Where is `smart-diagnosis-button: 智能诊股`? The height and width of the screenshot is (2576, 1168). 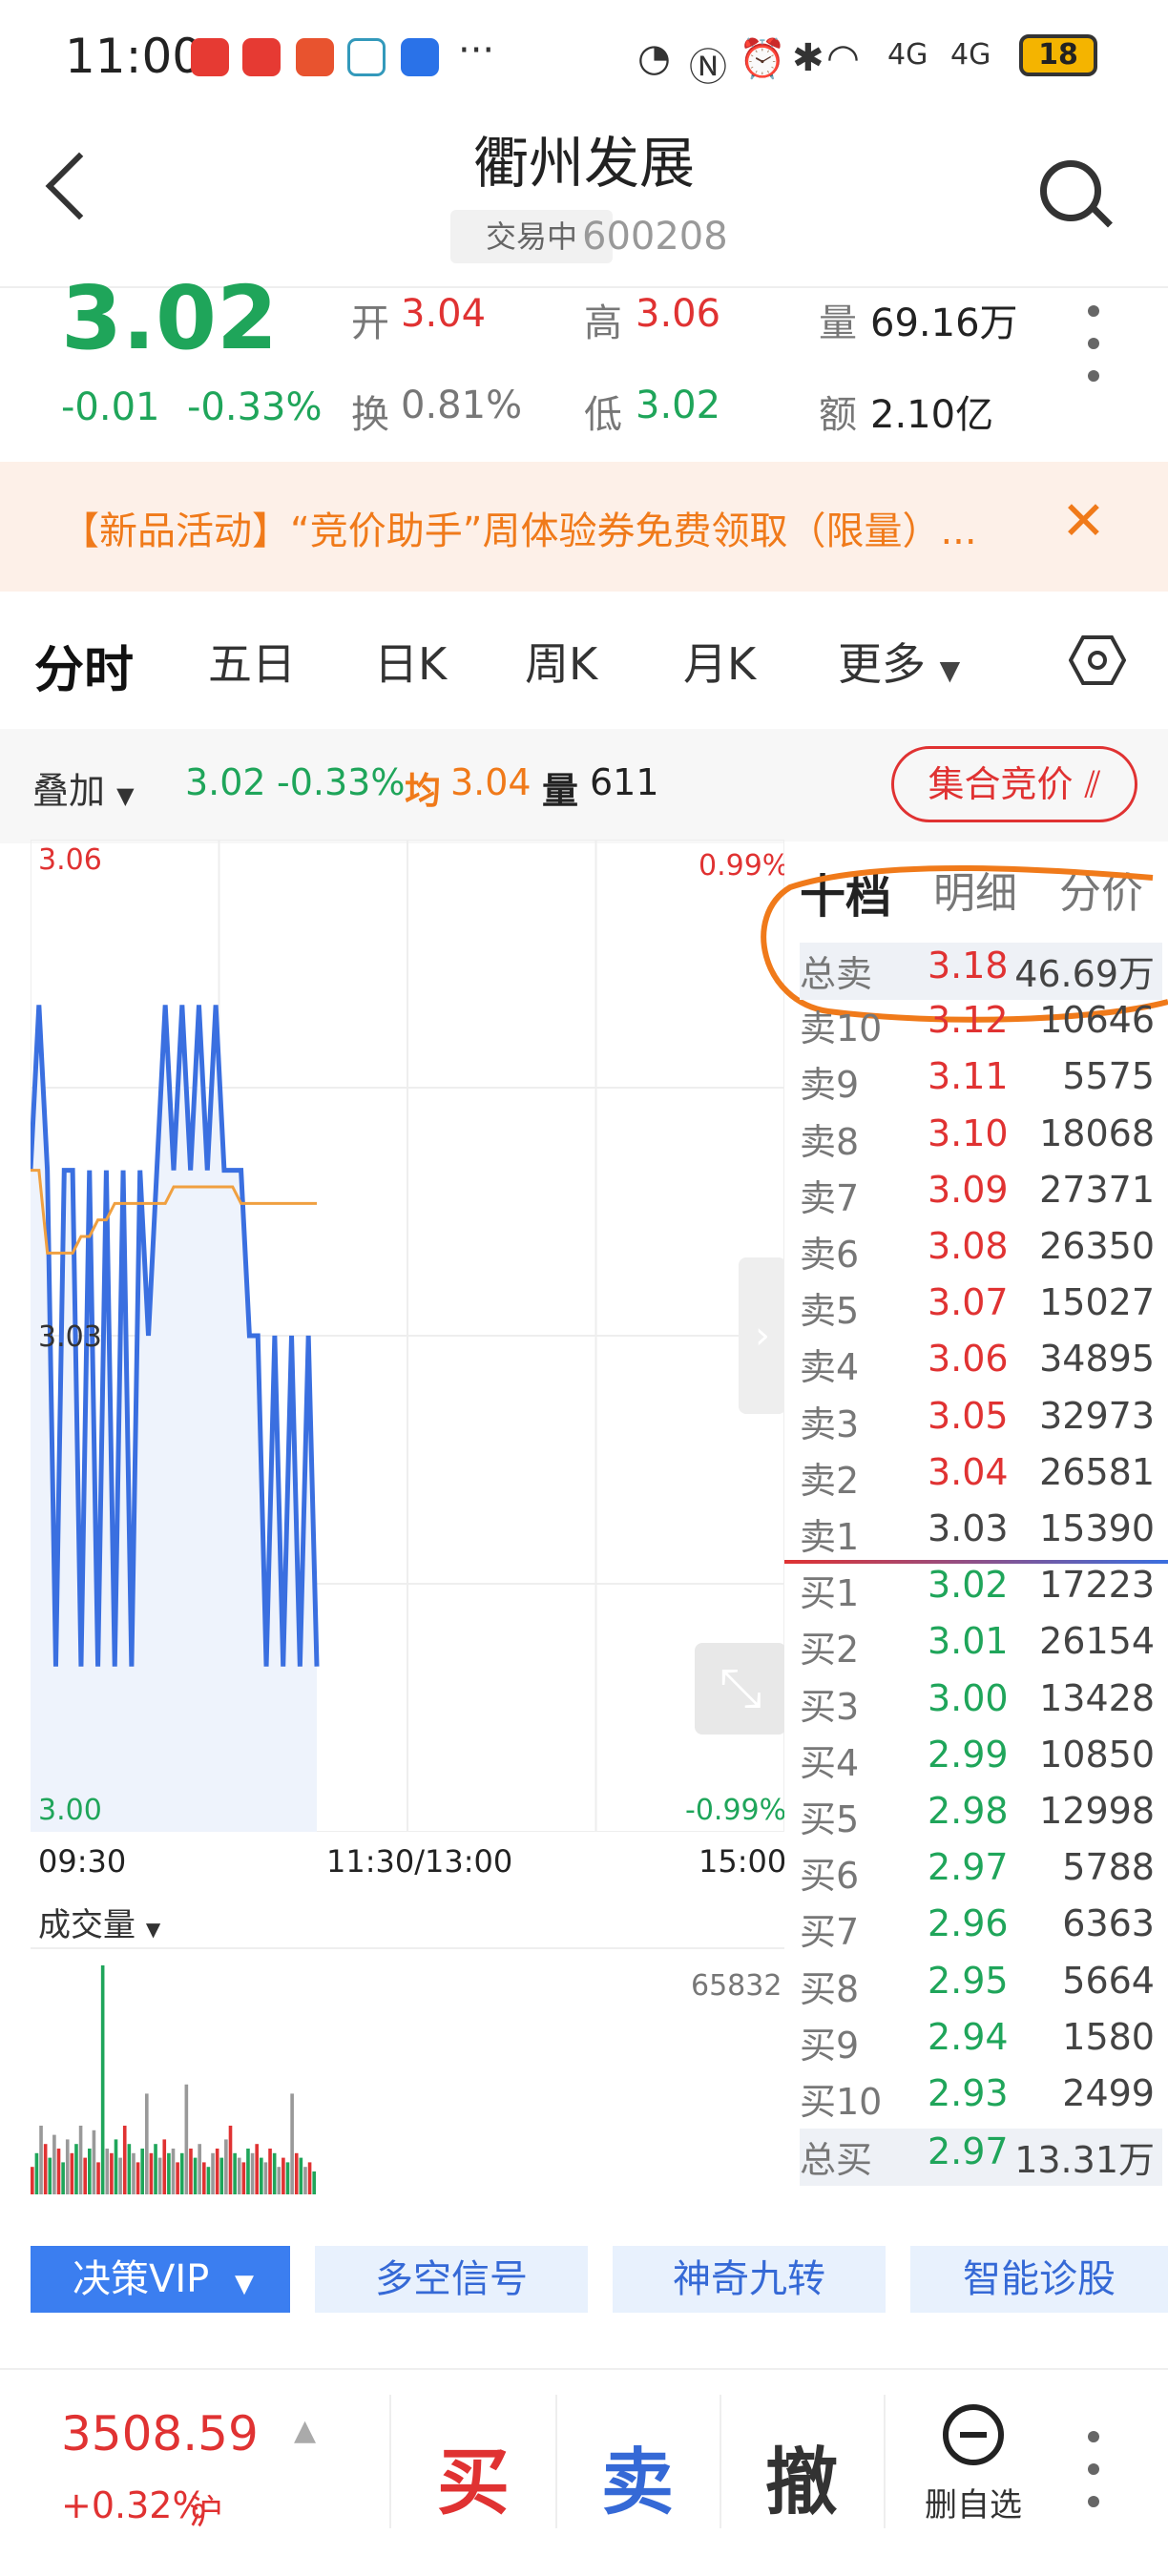 smart-diagnosis-button: 智能诊股 is located at coordinates (1039, 2279).